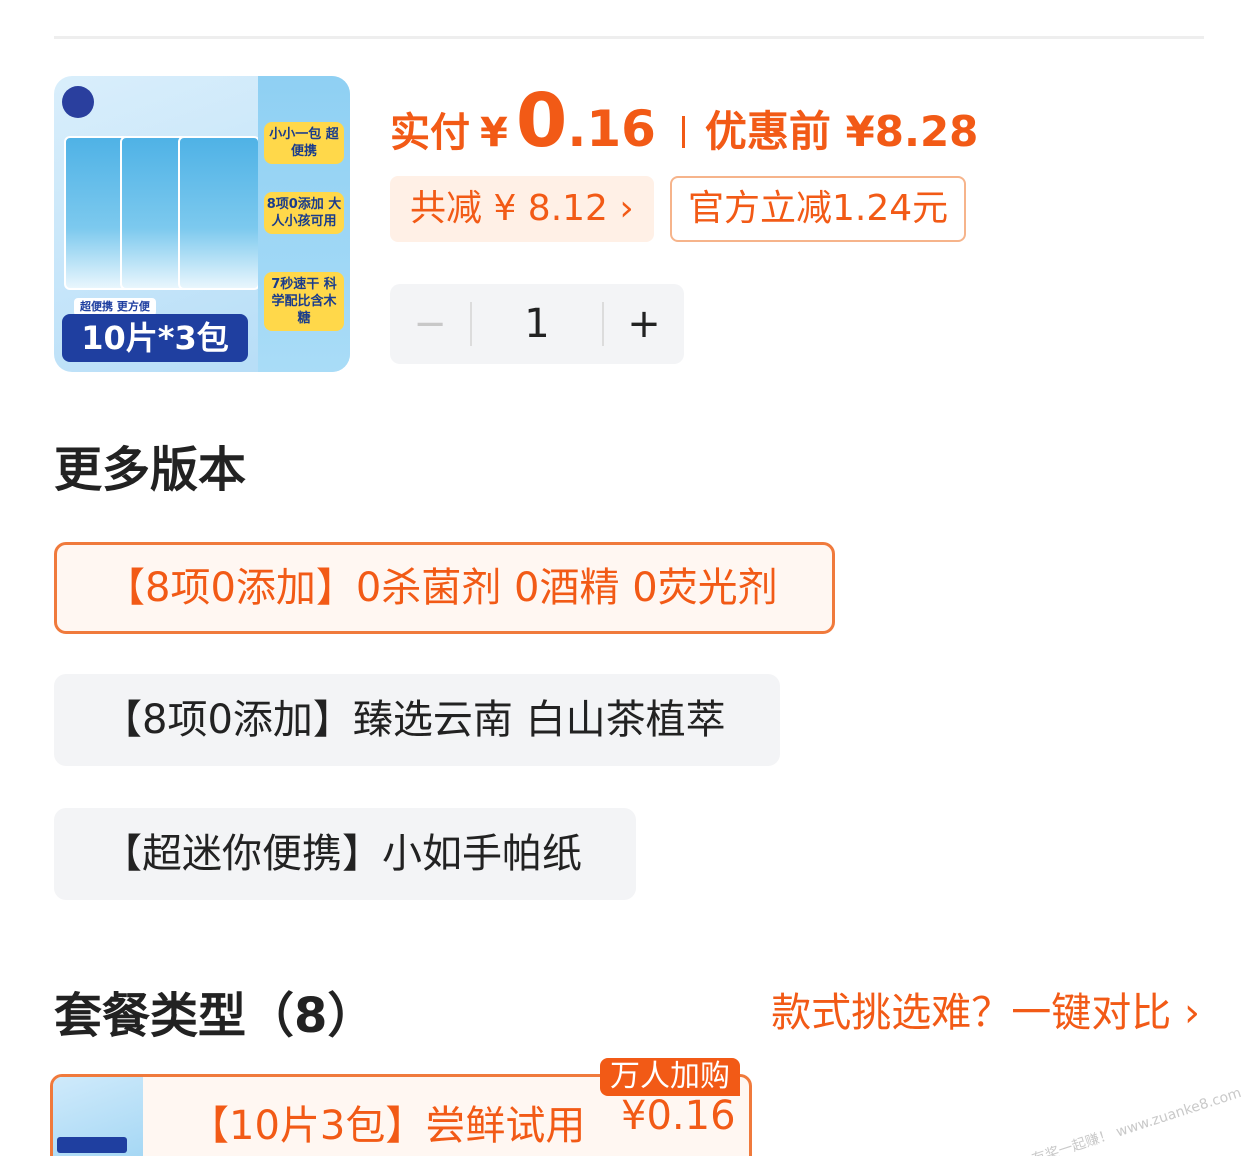 The height and width of the screenshot is (1156, 1260). I want to click on paid-price-int: 0, so click(541, 121).